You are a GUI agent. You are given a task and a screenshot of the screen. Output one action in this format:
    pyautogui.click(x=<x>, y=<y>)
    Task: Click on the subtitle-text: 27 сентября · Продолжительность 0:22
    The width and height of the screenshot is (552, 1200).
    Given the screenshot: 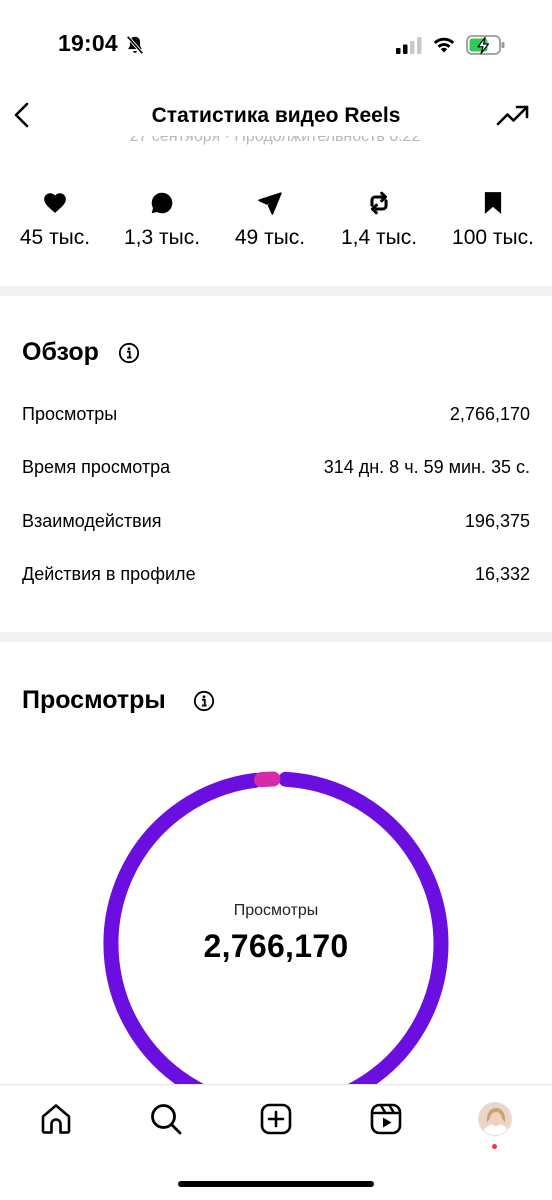 What is the action you would take?
    pyautogui.click(x=275, y=140)
    